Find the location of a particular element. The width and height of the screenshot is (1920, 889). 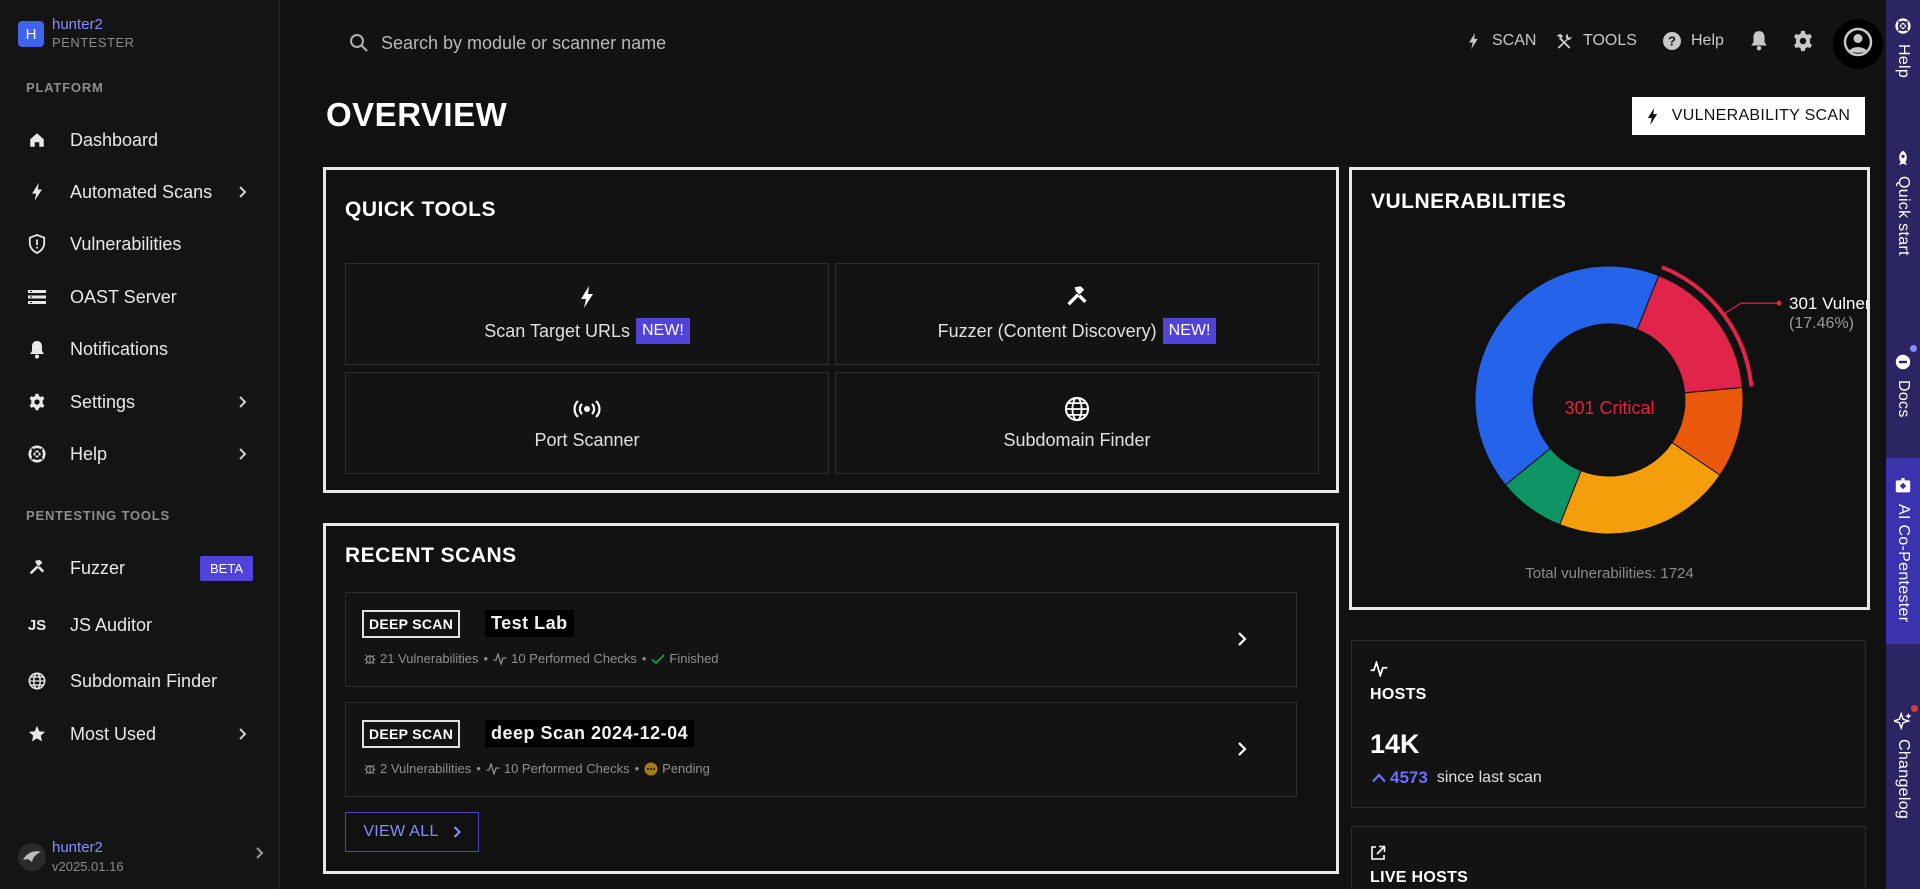

scan-status: Pending is located at coordinates (686, 768).